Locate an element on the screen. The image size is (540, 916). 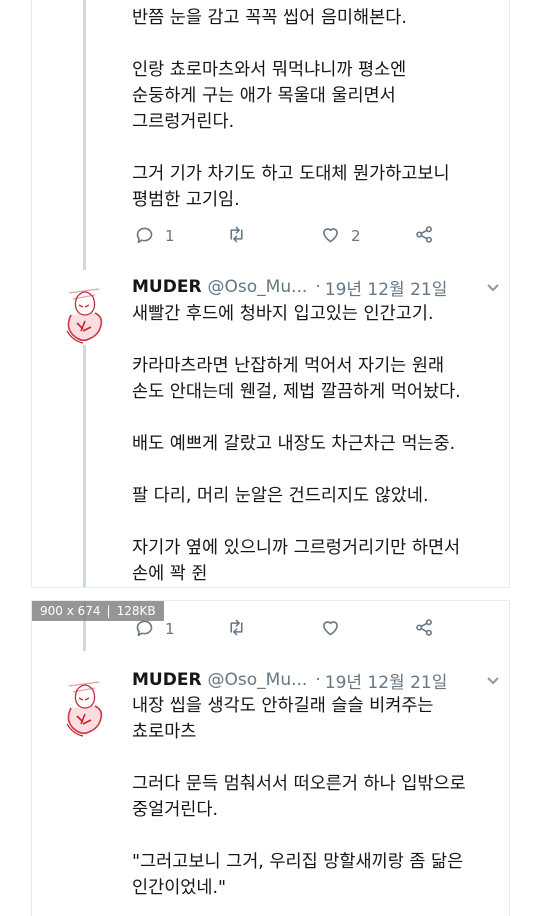
tweet-paragraph: 배도 예쁘게 갈랐고 내장도 차근차근 먹는중. is located at coordinates (294, 444).